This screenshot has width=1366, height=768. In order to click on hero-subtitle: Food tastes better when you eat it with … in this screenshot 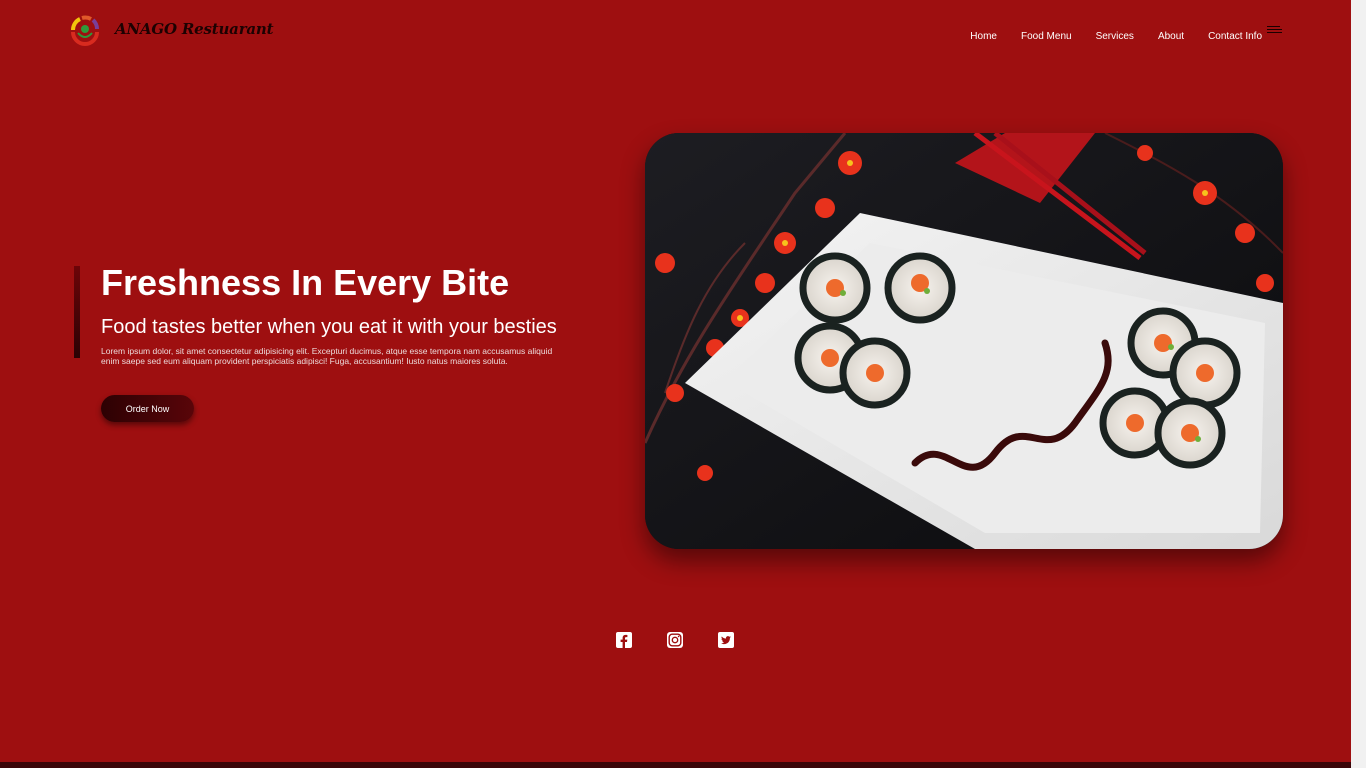, I will do `click(329, 327)`.